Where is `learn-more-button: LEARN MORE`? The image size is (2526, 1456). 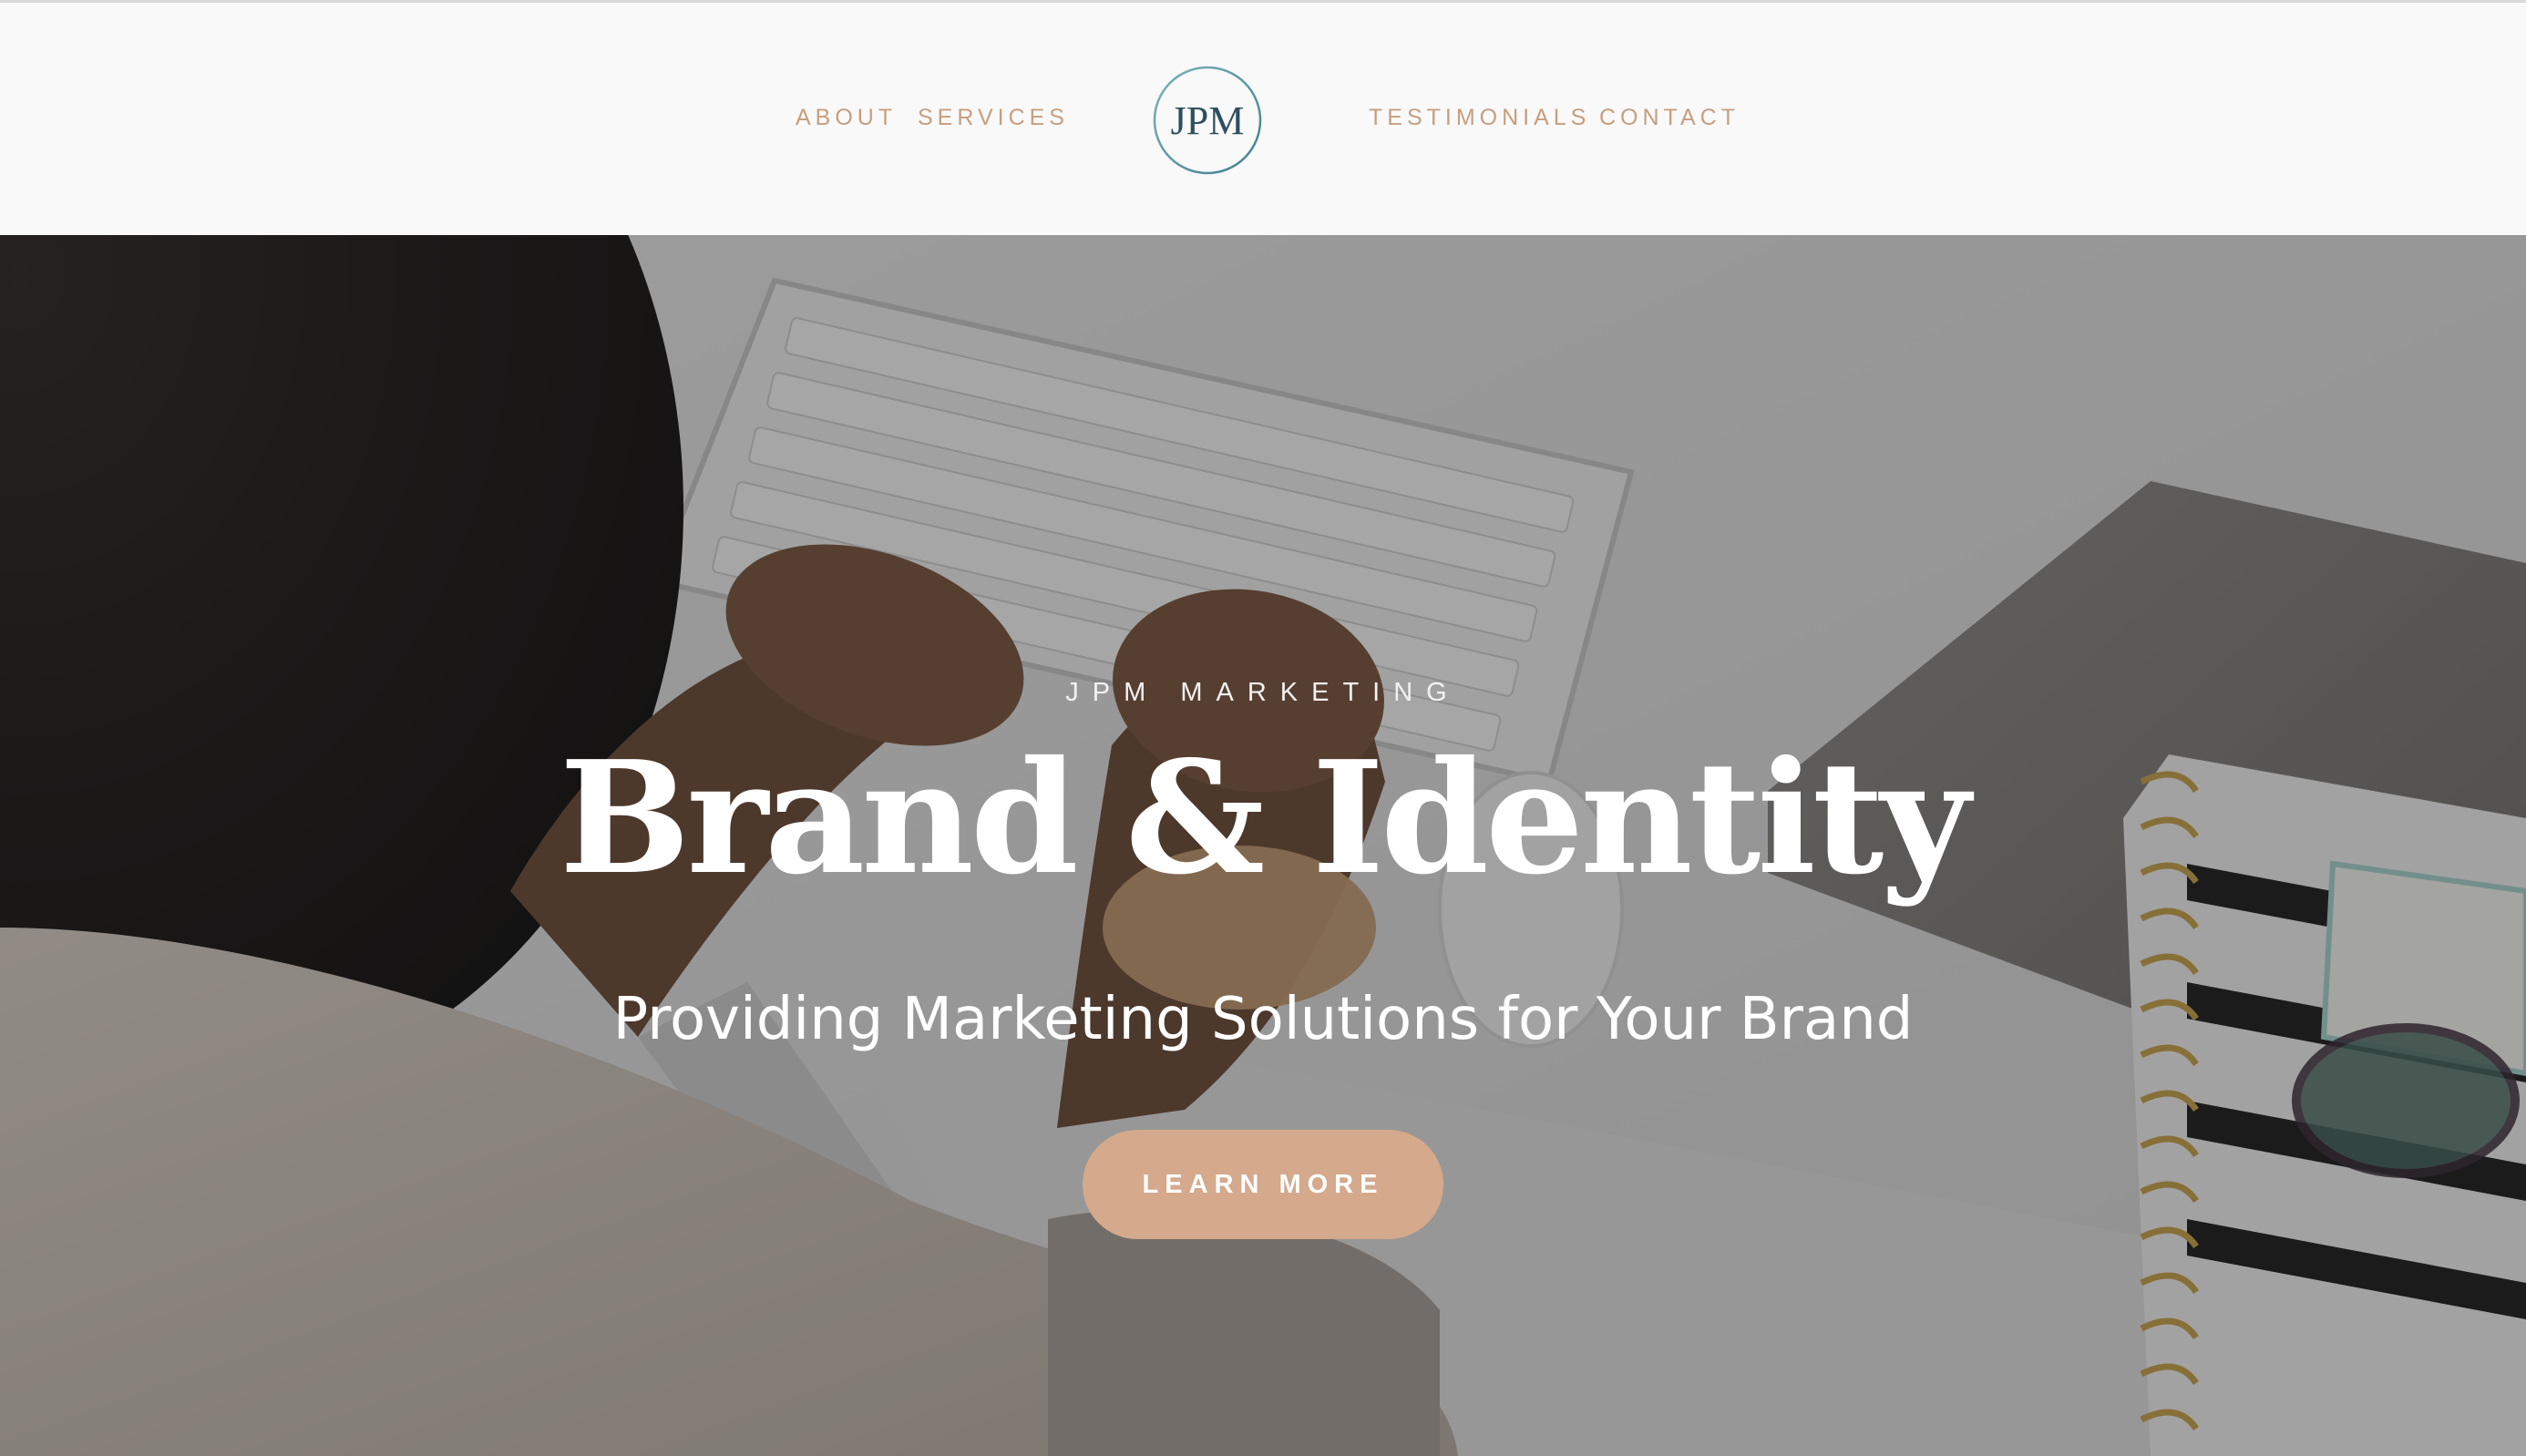 learn-more-button: LEARN MORE is located at coordinates (1263, 1184).